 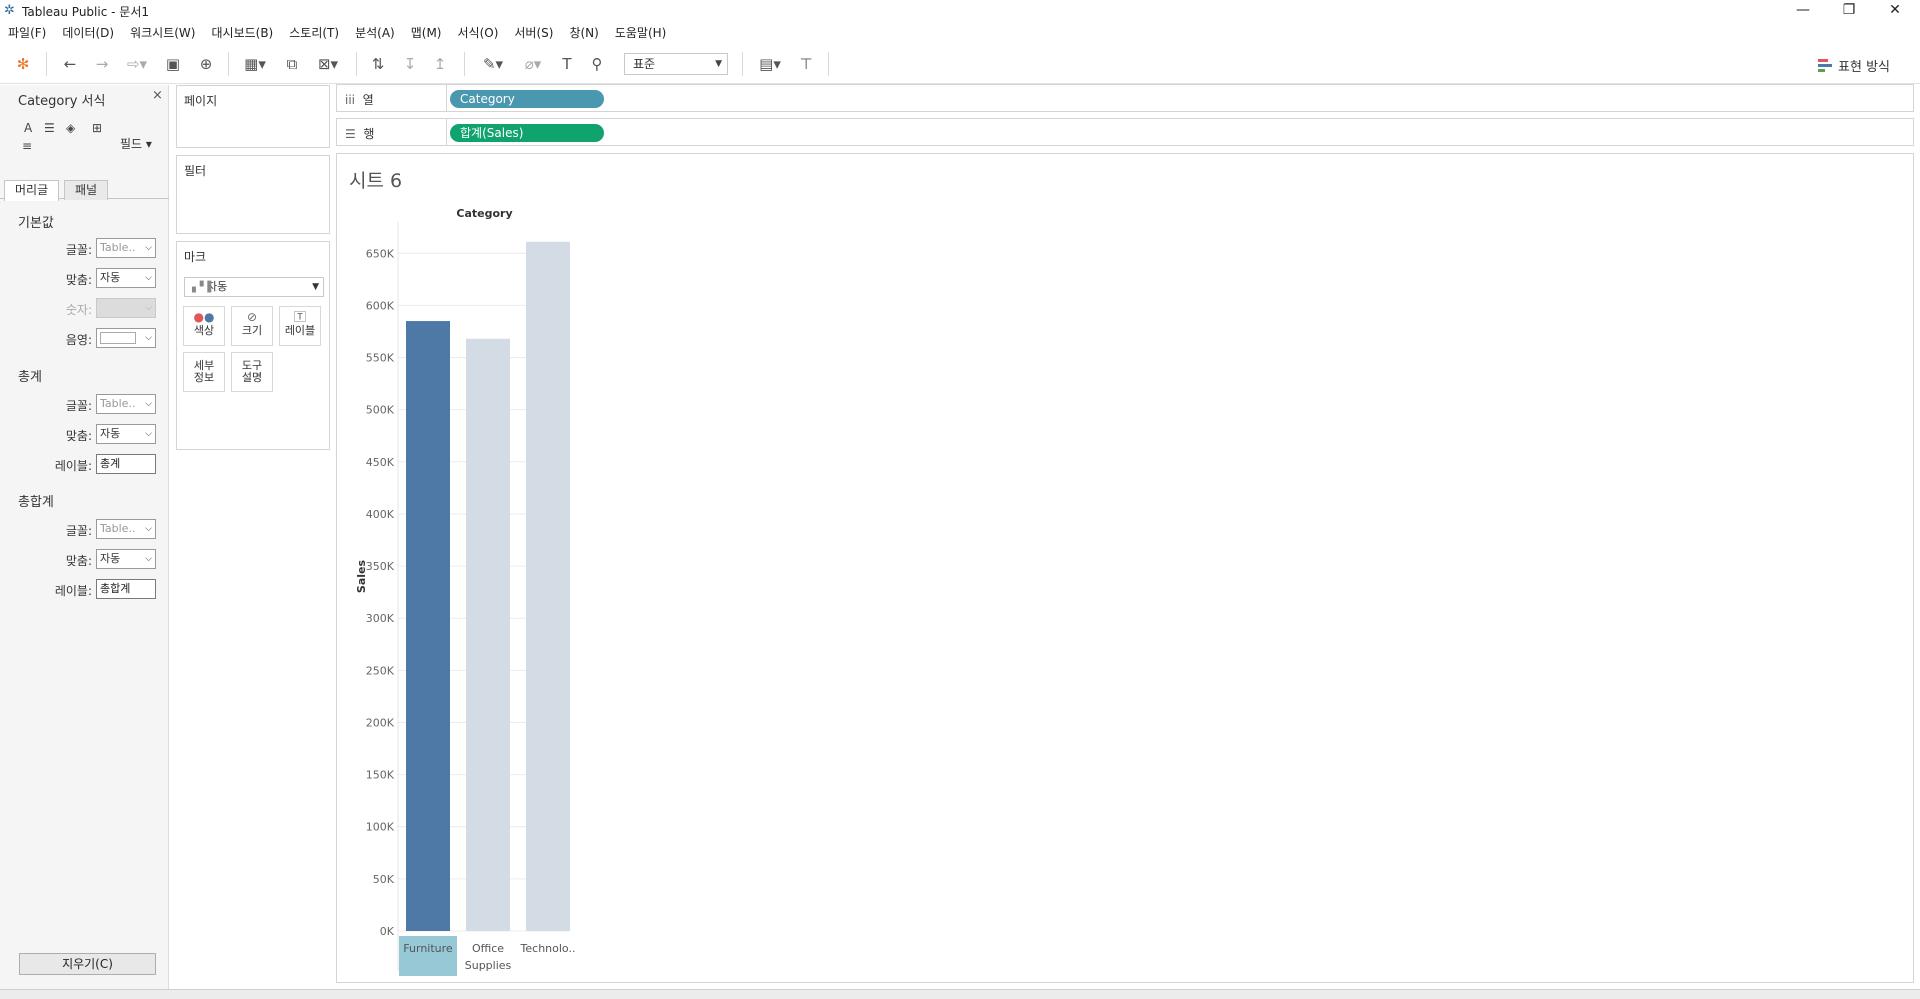 What do you see at coordinates (527, 99) in the screenshot?
I see `category-pill: Category` at bounding box center [527, 99].